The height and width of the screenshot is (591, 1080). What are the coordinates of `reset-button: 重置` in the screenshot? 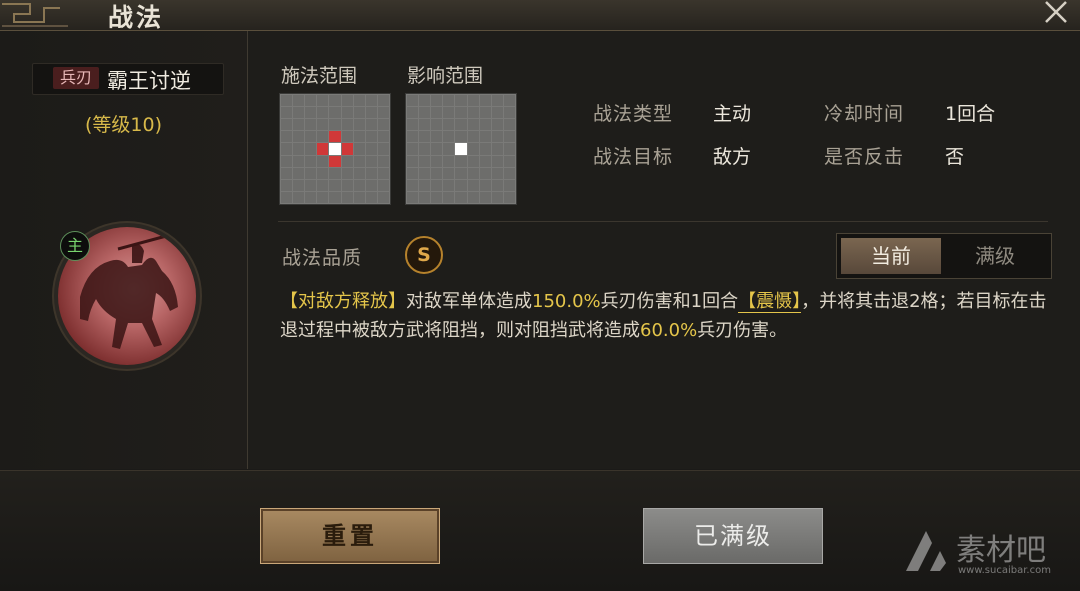 It's located at (350, 536).